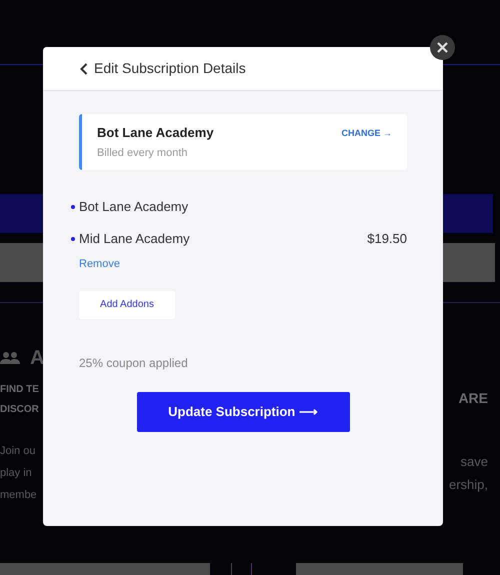 Image resolution: width=500 pixels, height=575 pixels. I want to click on remove-link: Remove, so click(99, 264).